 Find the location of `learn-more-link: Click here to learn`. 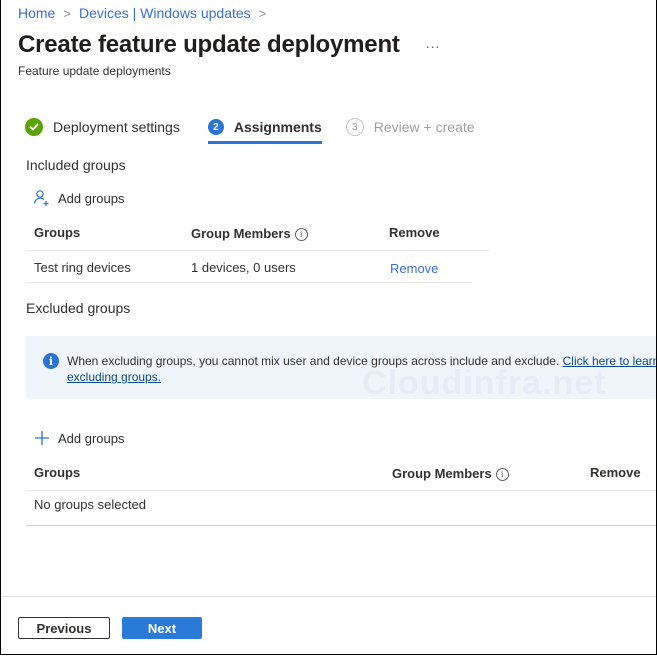

learn-more-link: Click here to learn is located at coordinates (609, 361).